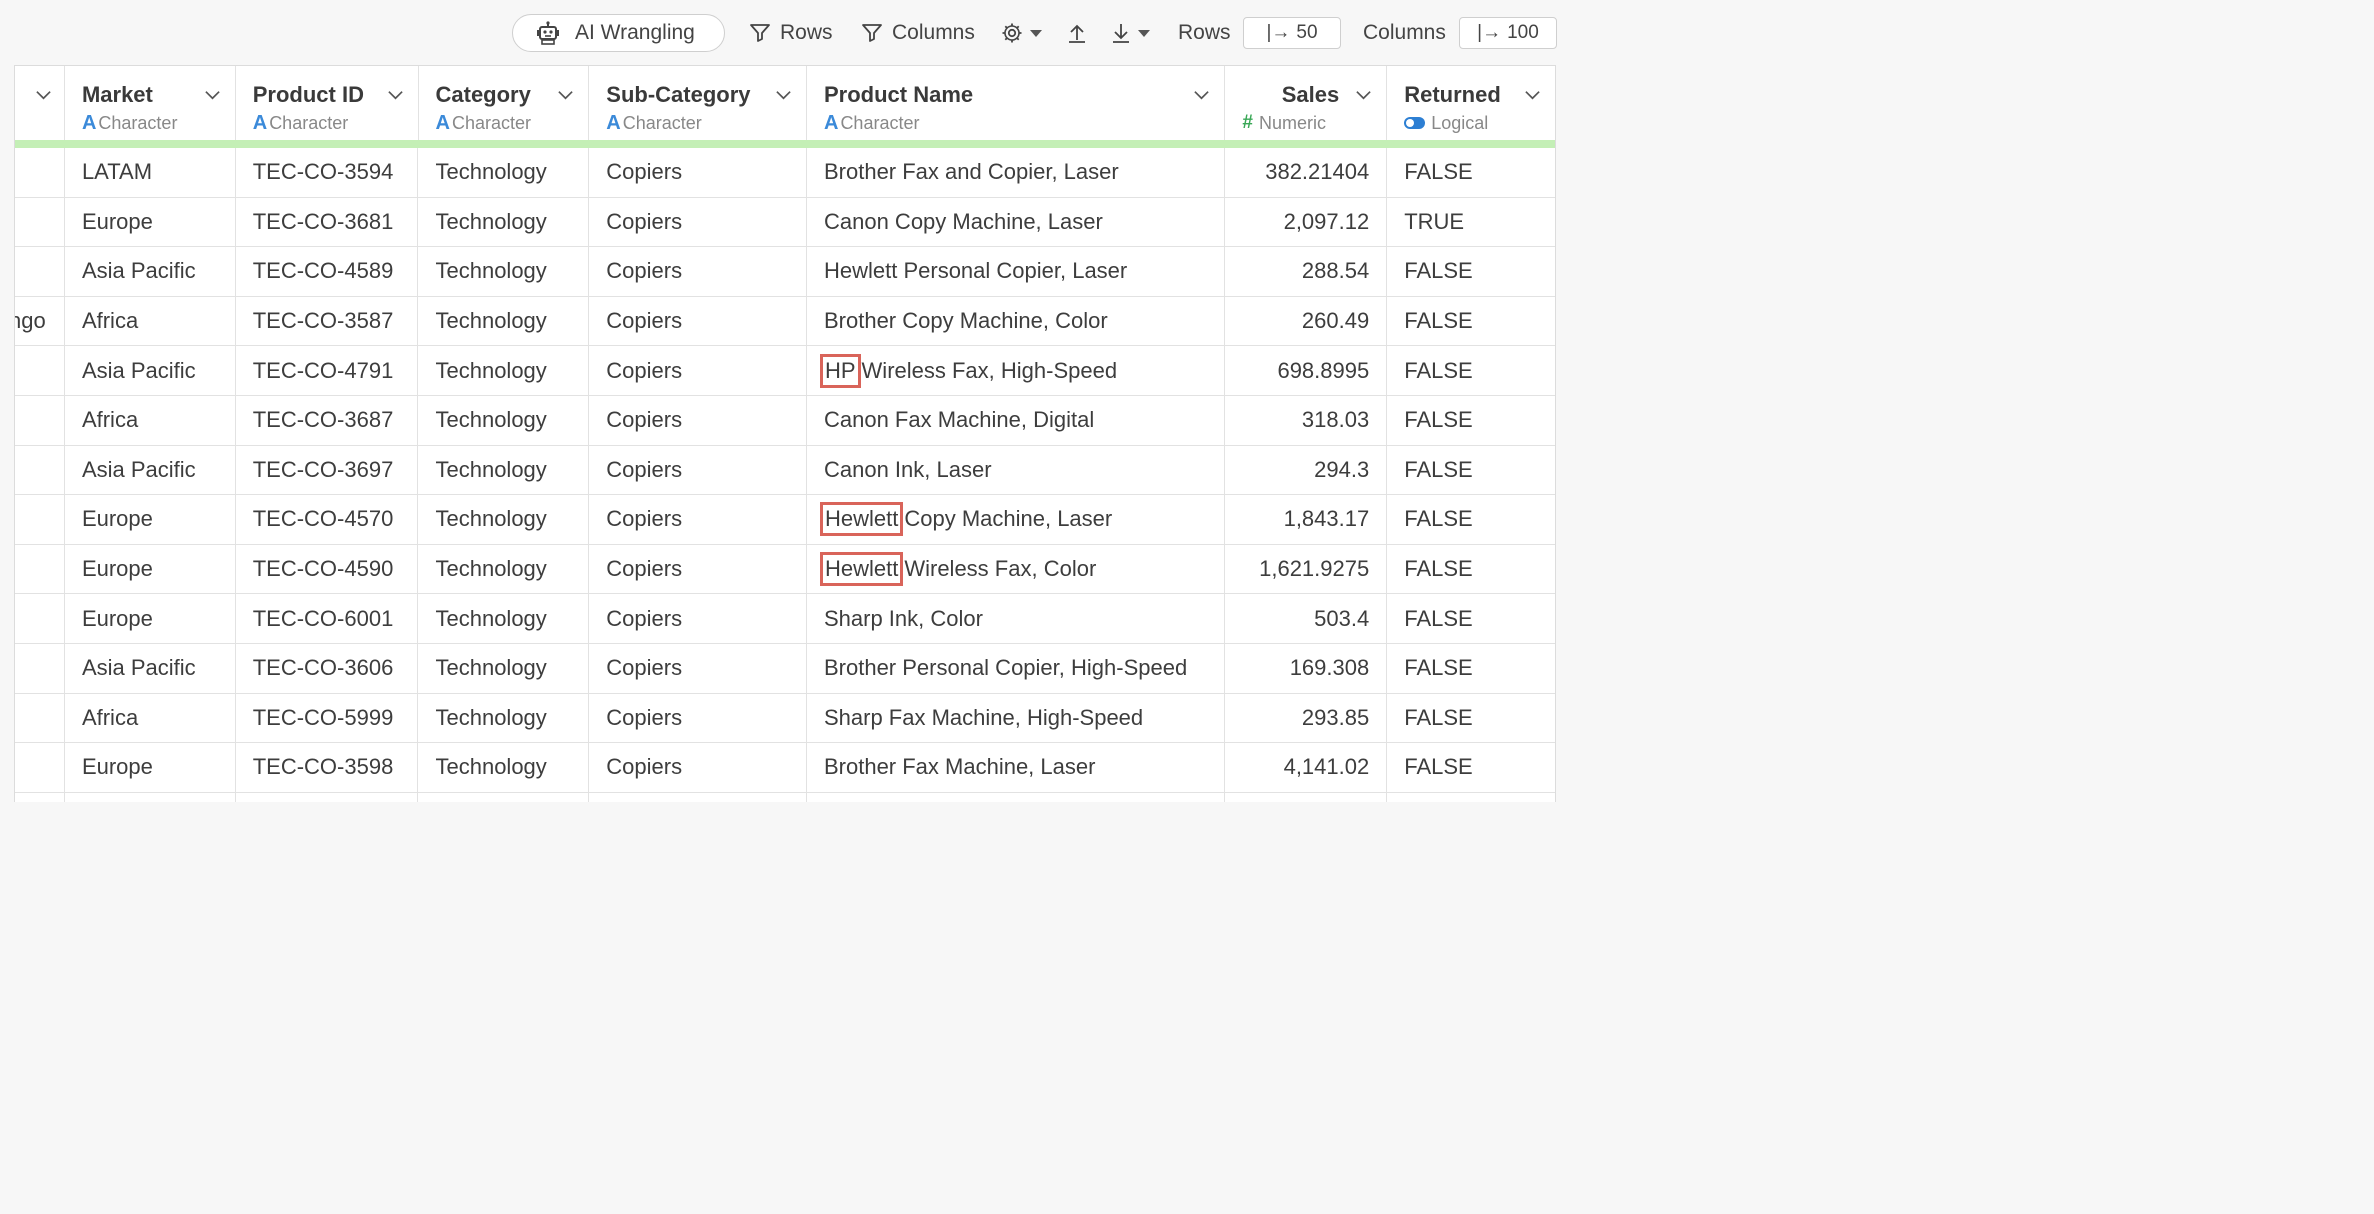  I want to click on cell-sub-category, so click(698, 797).